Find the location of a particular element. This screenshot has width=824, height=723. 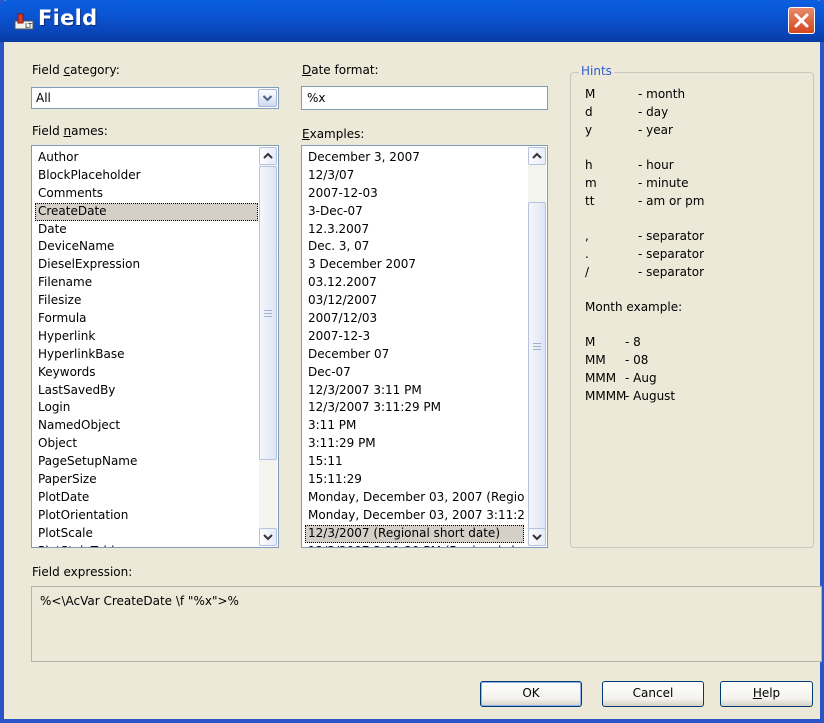

field-name-item: HyperlinkBase is located at coordinates (146, 355).